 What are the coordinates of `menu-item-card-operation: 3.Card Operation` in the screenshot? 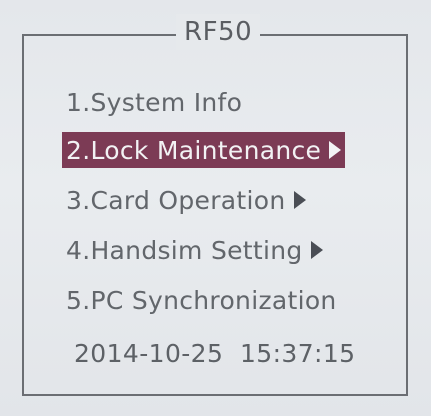 It's located at (186, 200).